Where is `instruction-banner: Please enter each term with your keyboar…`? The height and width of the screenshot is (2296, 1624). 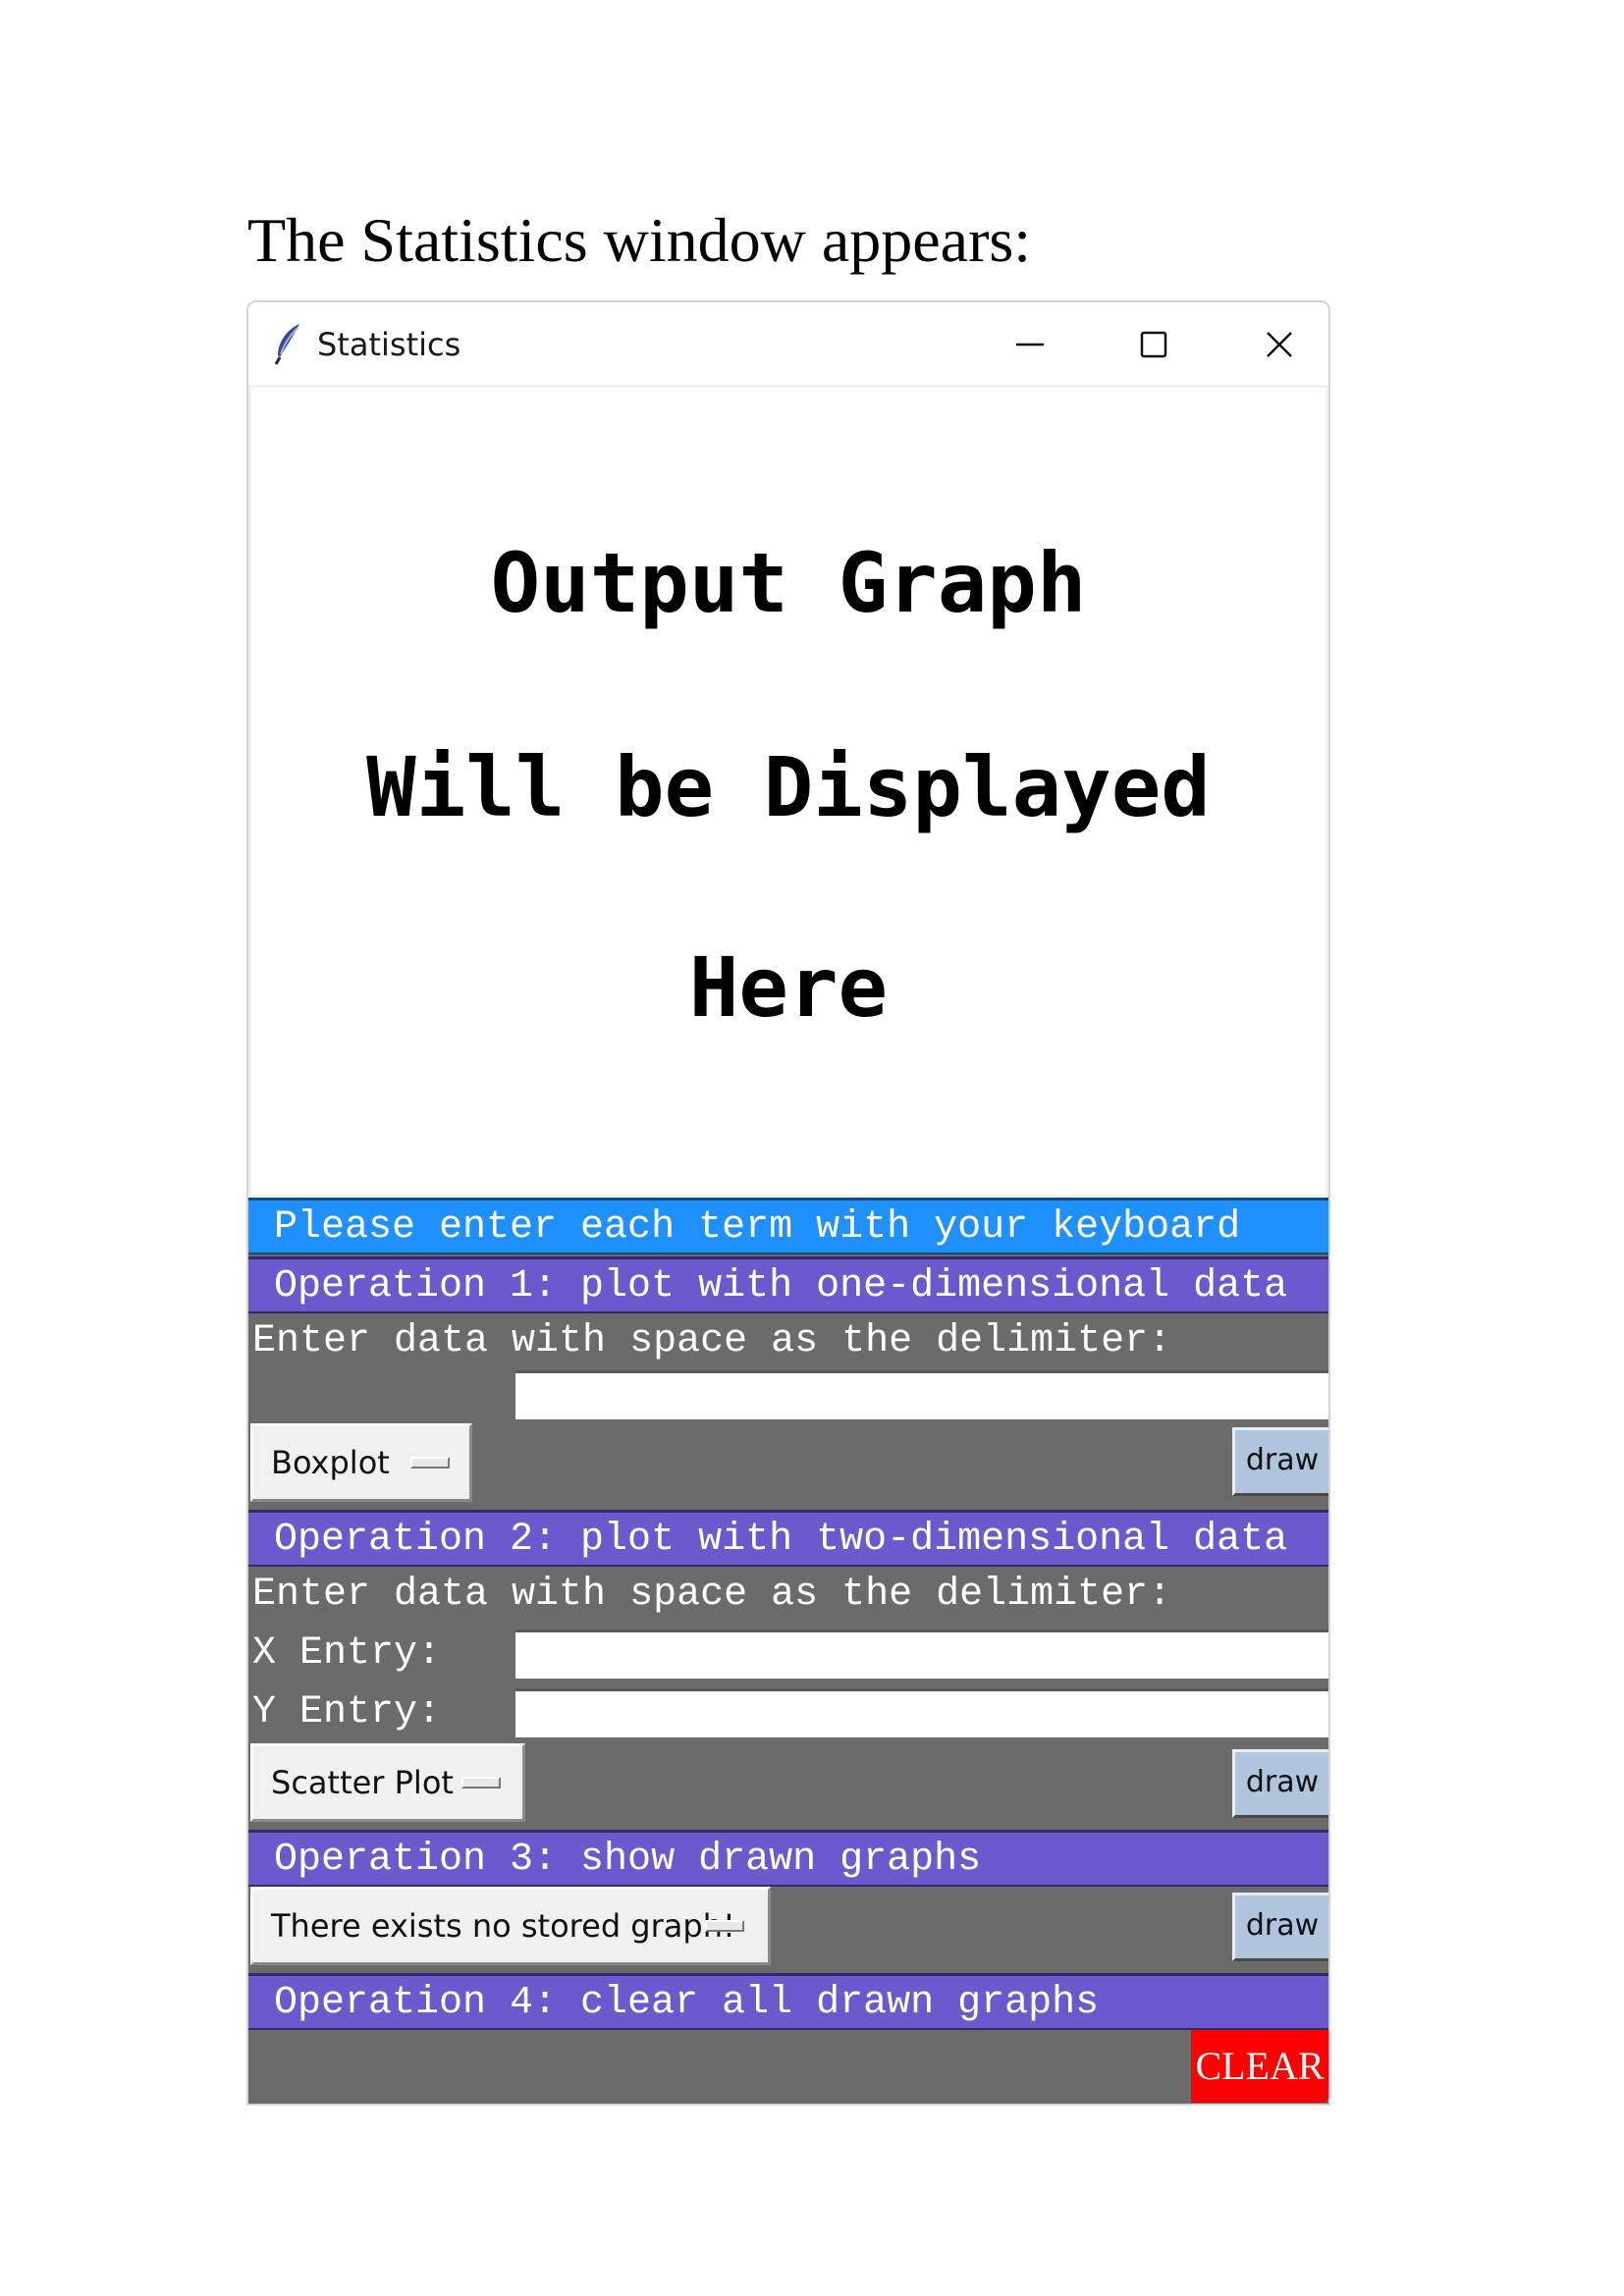
instruction-banner: Please enter each term with your keyboar… is located at coordinates (788, 1226).